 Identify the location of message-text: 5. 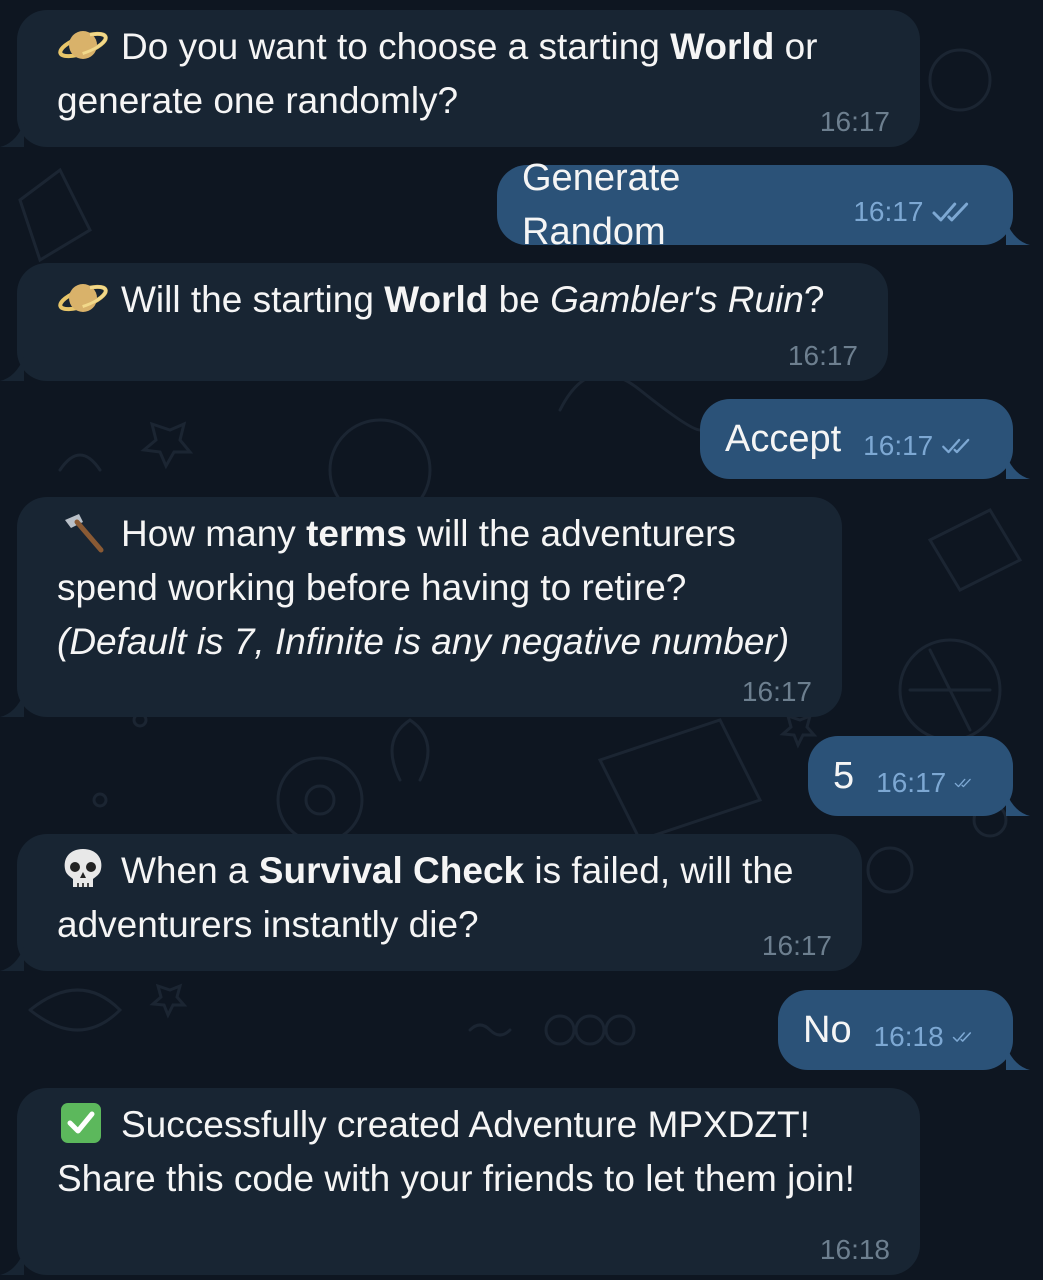
(844, 776).